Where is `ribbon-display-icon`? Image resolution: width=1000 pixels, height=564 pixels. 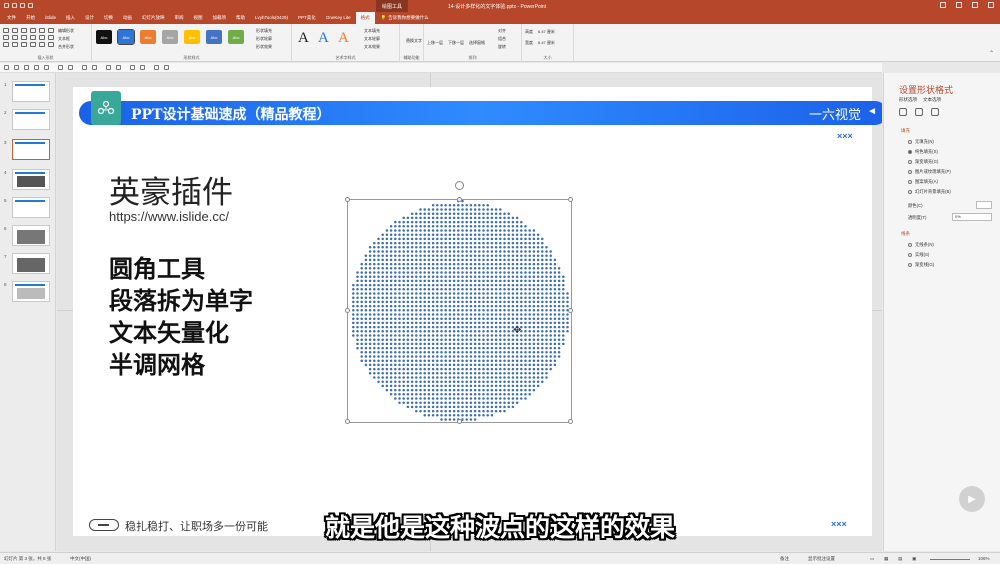 ribbon-display-icon is located at coordinates (943, 5).